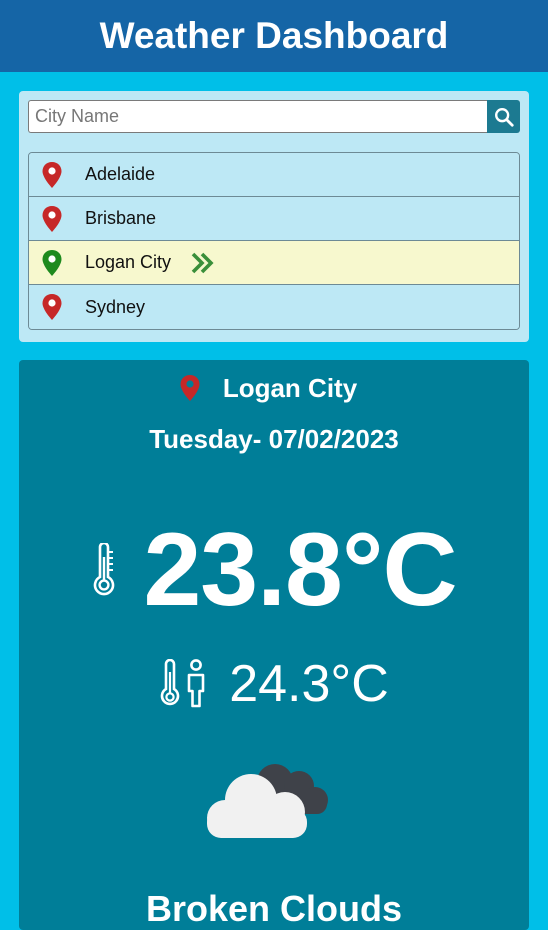 The height and width of the screenshot is (930, 548). Describe the element at coordinates (257, 116) in the screenshot. I see `search-input` at that location.